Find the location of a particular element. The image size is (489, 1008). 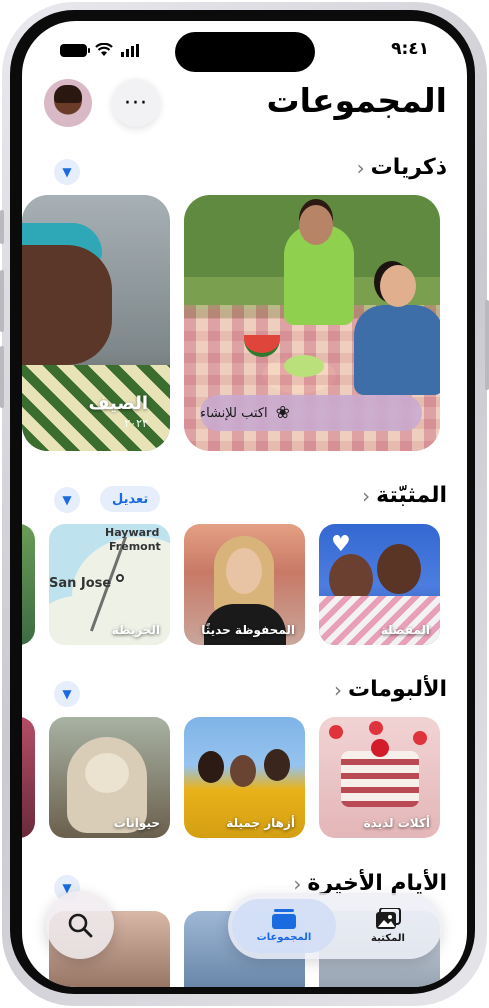

memory-card-summer: الصيف ٢٠٢٢ is located at coordinates (96, 323).